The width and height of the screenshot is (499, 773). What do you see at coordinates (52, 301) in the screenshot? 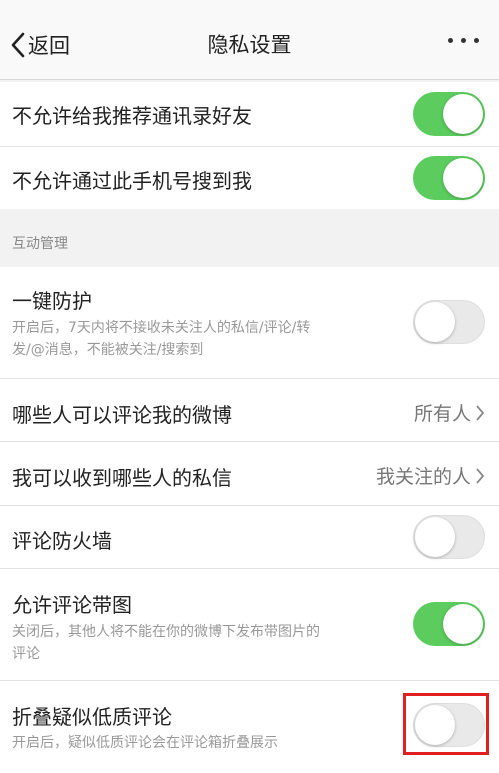
I see `setting-label: 一键防护` at bounding box center [52, 301].